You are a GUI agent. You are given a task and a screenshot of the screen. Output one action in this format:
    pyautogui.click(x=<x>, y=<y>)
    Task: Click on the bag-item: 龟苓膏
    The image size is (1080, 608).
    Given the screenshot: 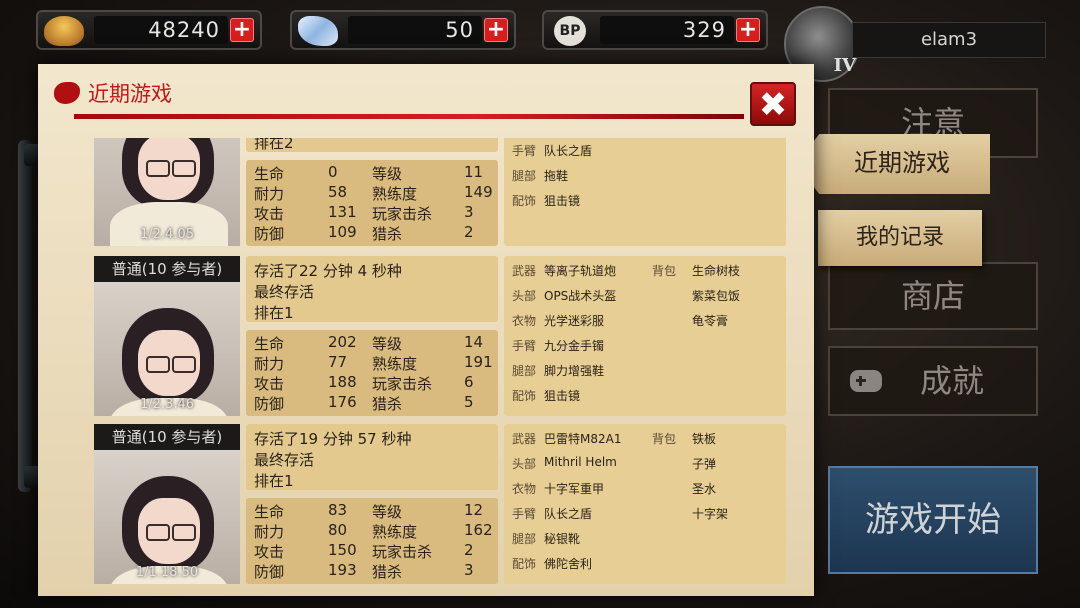 What is the action you would take?
    pyautogui.click(x=710, y=321)
    